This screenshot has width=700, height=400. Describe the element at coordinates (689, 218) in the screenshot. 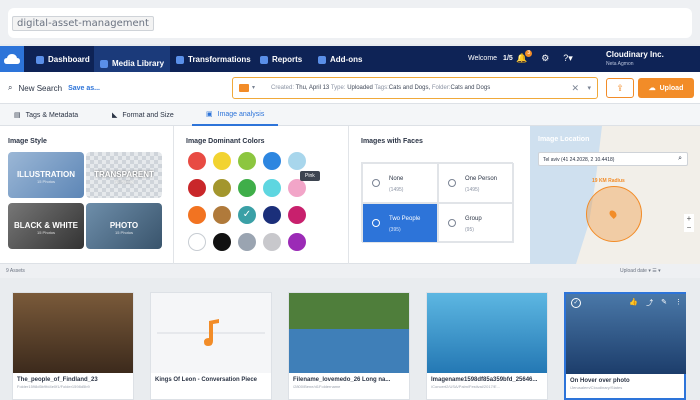

I see `zoom-in-icon: +` at that location.